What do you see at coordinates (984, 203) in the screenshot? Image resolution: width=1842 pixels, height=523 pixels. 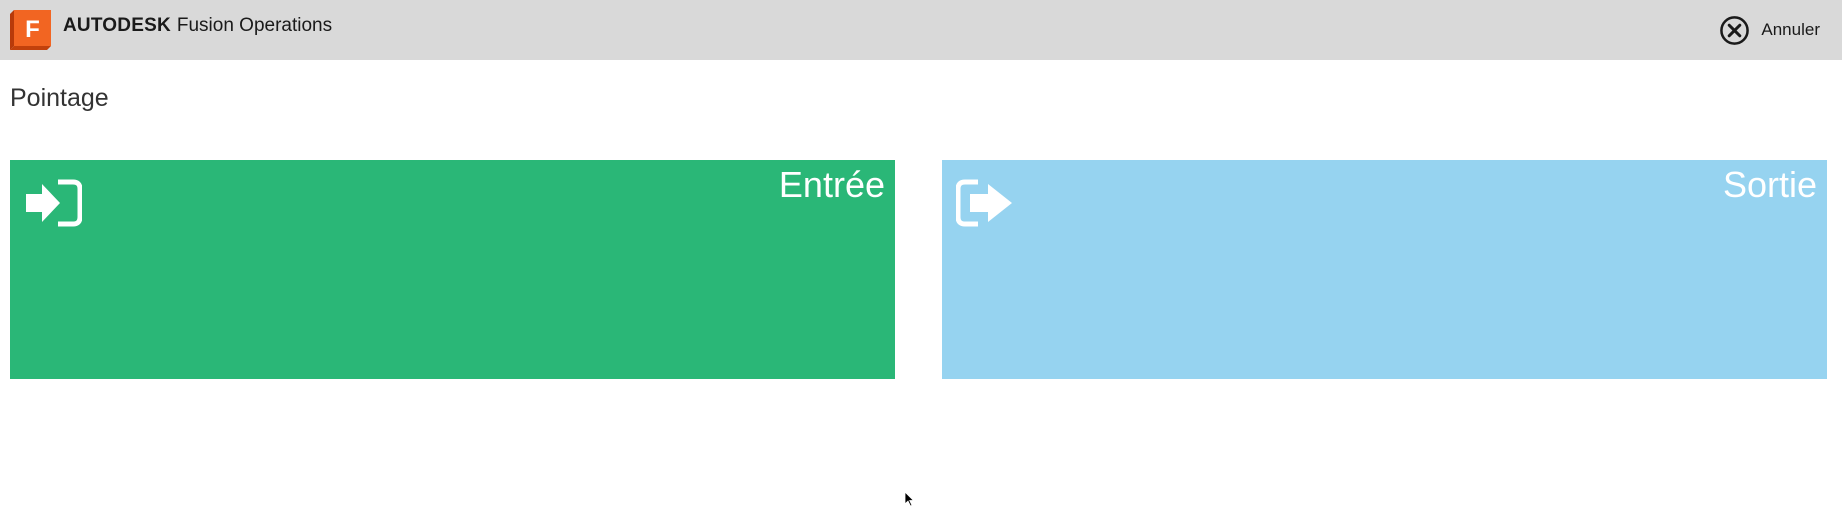 I see `sign-out-icon` at bounding box center [984, 203].